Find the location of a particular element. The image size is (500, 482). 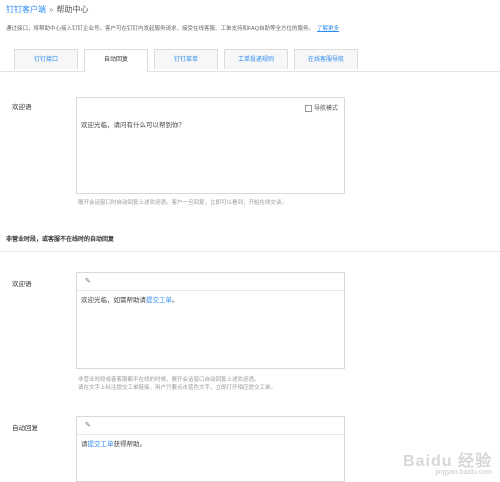

breadcrumb-root-link: 钉钉客户端 is located at coordinates (26, 9).